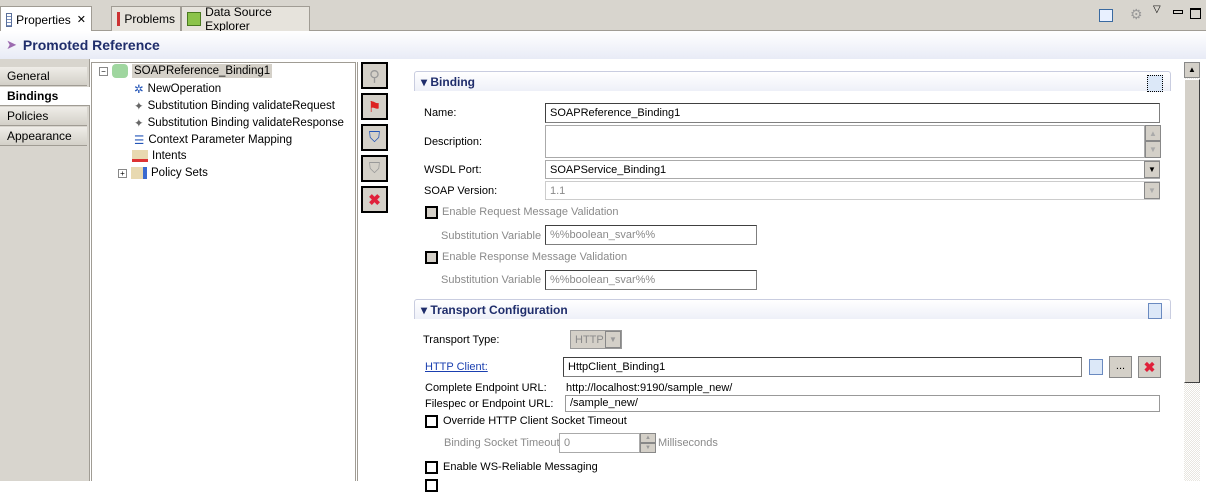 Image resolution: width=1206 pixels, height=492 pixels. I want to click on request-substitution-input: %%boolean_svar%%, so click(651, 235).